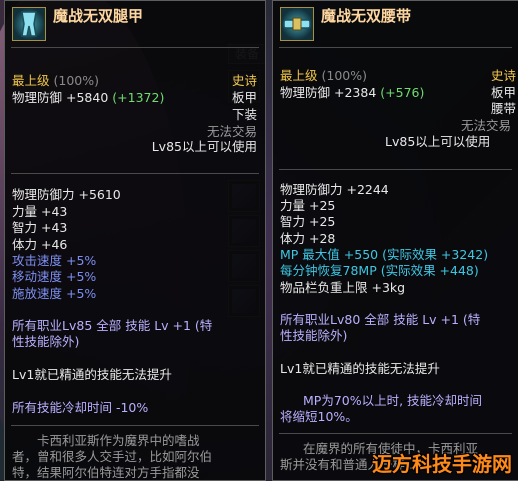 The image size is (518, 481). What do you see at coordinates (366, 16) in the screenshot?
I see `item-name: 魔战无双腰带` at bounding box center [366, 16].